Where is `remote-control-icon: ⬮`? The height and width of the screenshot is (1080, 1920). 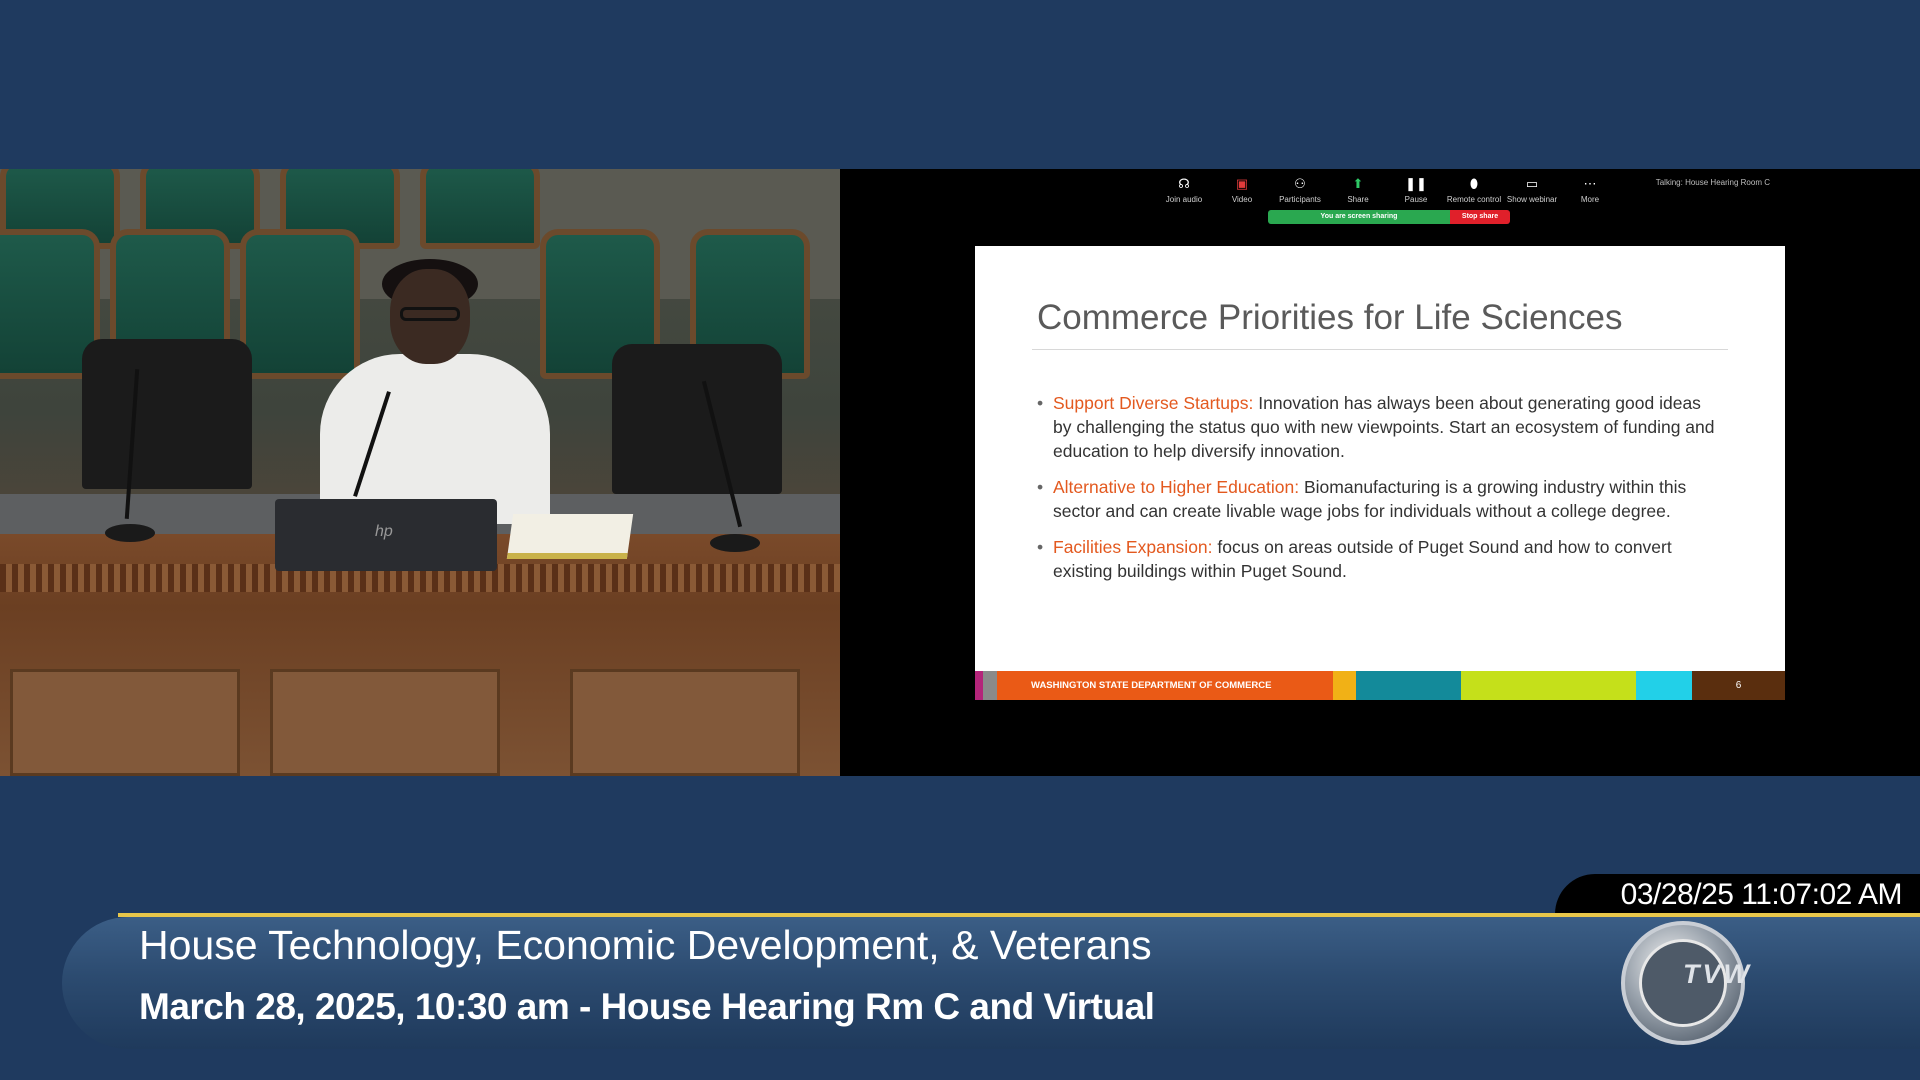 remote-control-icon: ⬮ is located at coordinates (1474, 183).